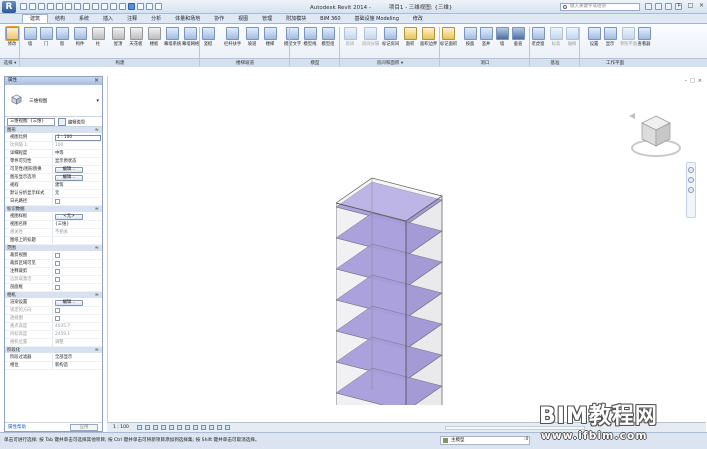  Describe the element at coordinates (556, 37) in the screenshot. I see `ribbon-button-29: 标高` at that location.